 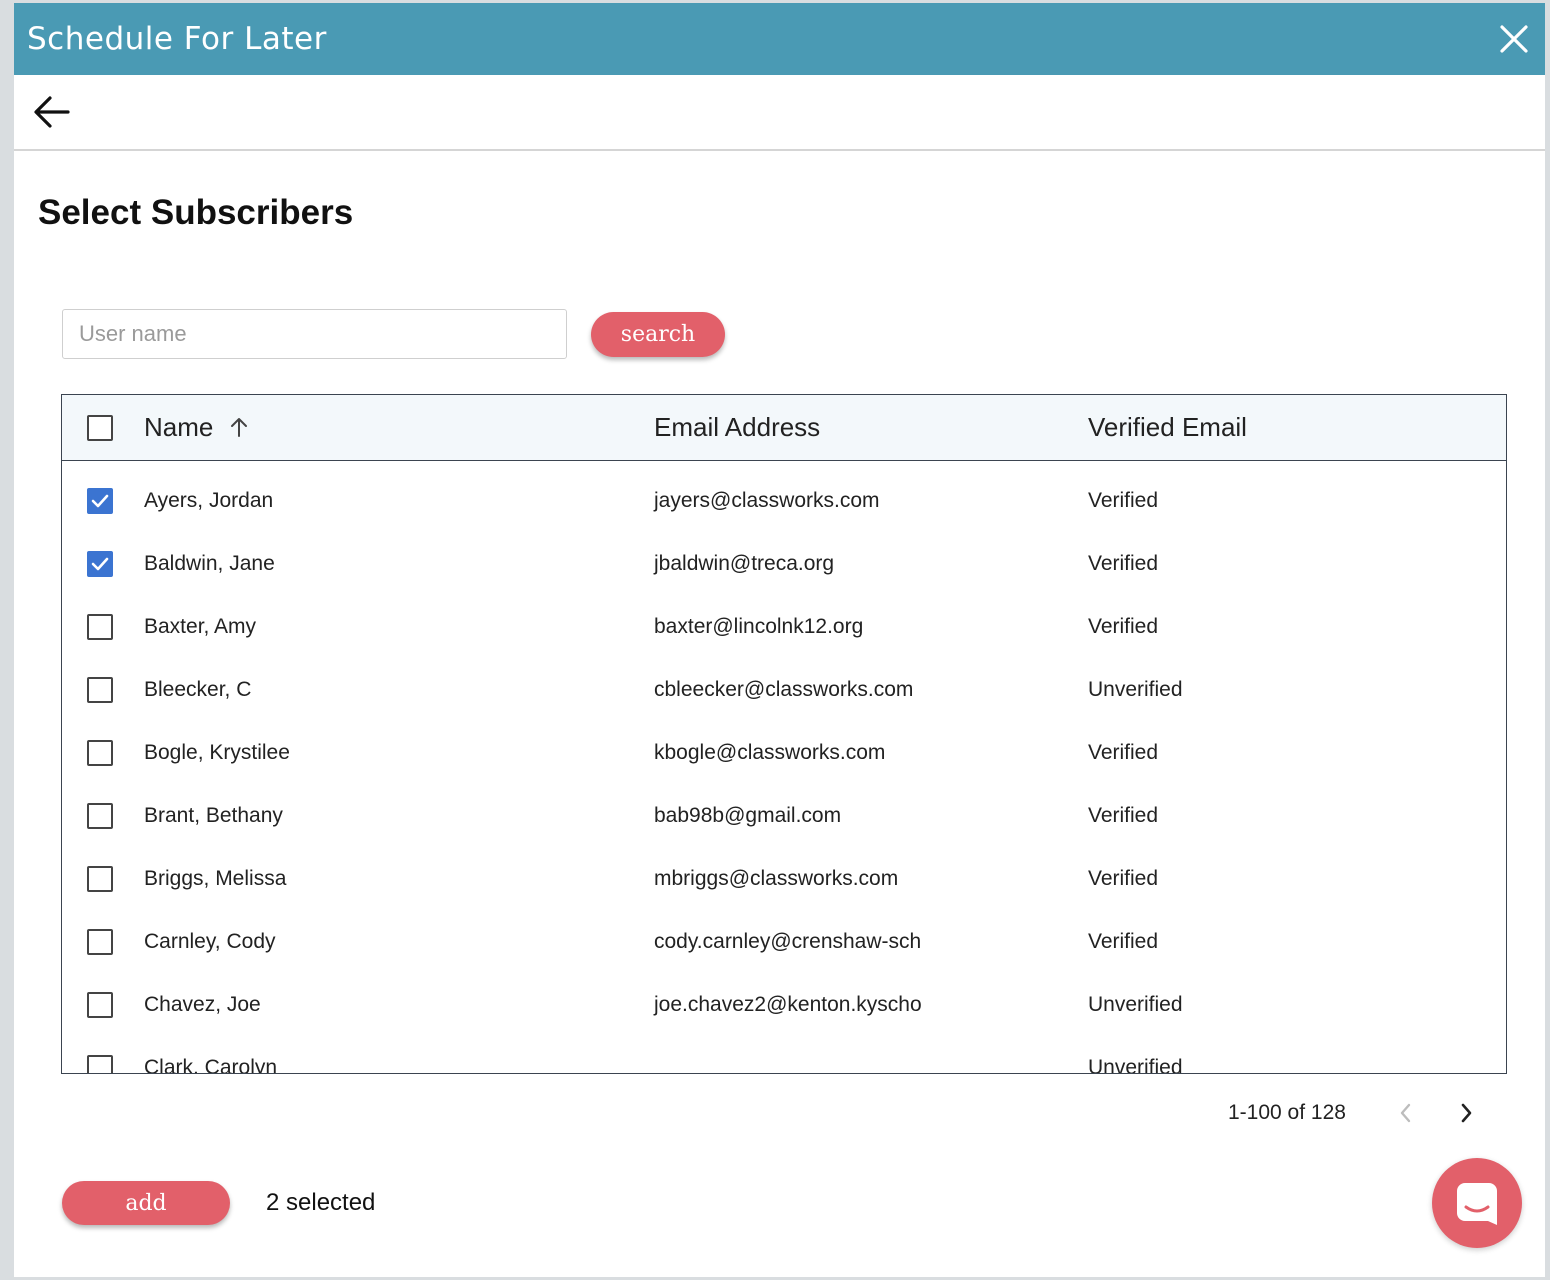 I want to click on dialog-footer: add 2 selected, so click(x=218, y=1203).